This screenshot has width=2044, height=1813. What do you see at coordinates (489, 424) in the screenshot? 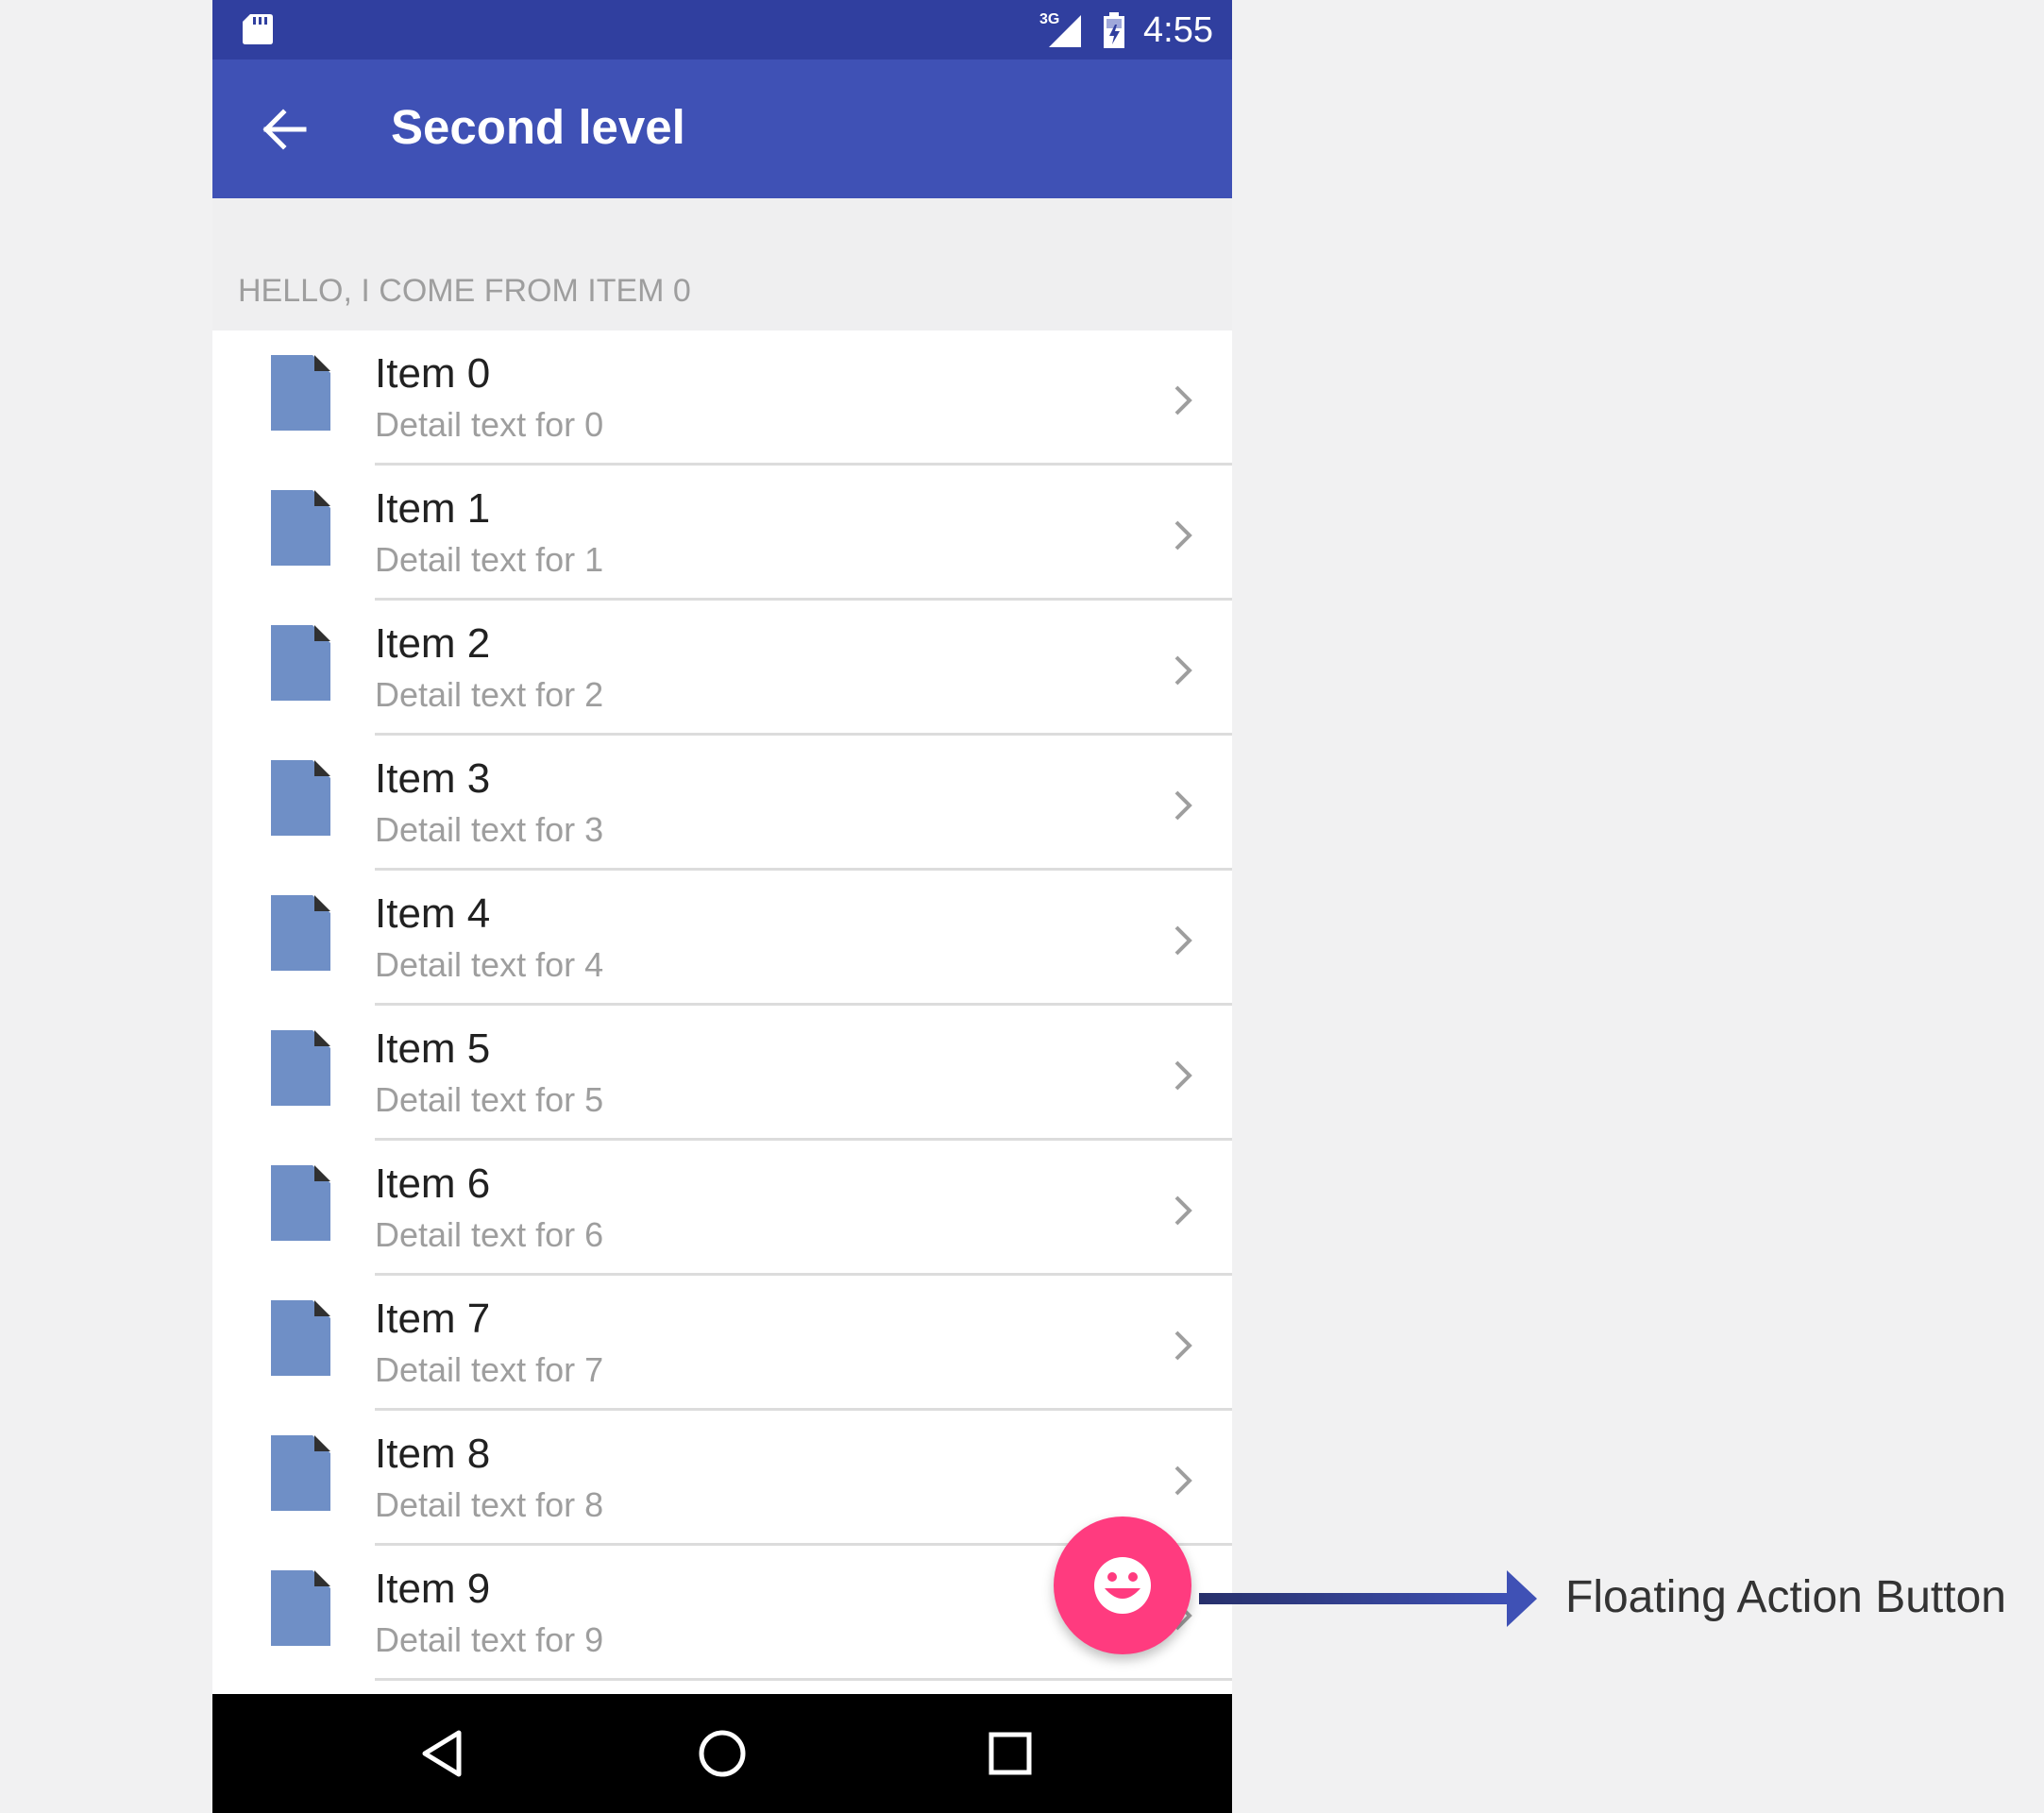
I see `list-item-detail: Detail text for 0` at bounding box center [489, 424].